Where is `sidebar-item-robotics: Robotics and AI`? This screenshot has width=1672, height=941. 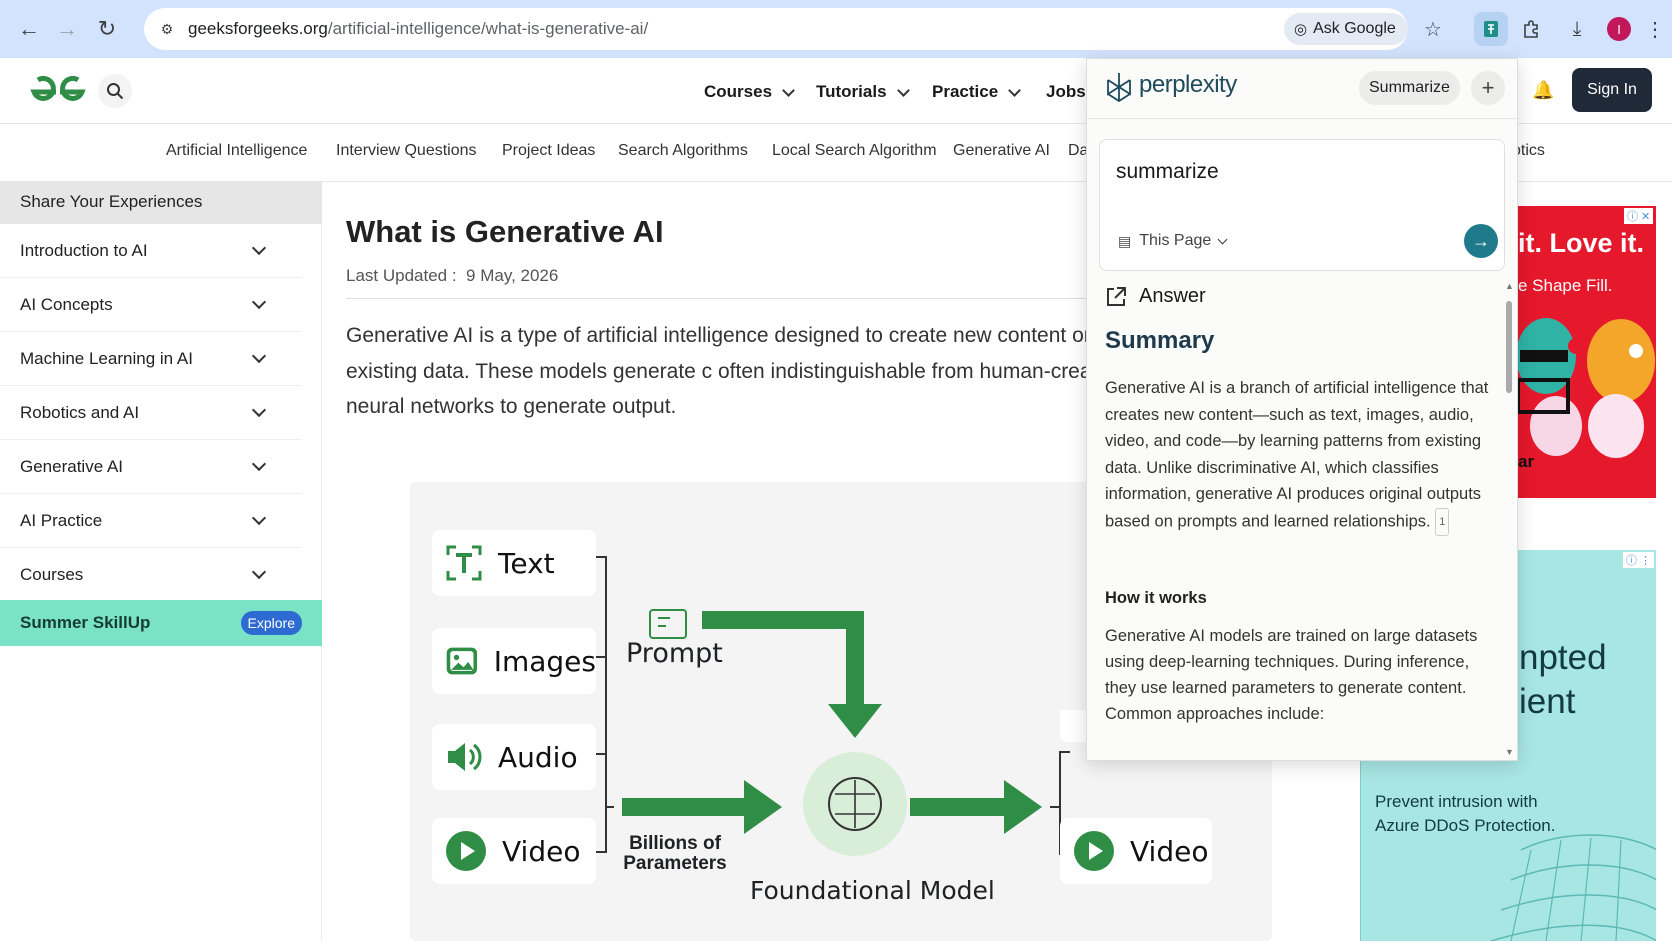
sidebar-item-robotics: Robotics and AI is located at coordinates (151, 413).